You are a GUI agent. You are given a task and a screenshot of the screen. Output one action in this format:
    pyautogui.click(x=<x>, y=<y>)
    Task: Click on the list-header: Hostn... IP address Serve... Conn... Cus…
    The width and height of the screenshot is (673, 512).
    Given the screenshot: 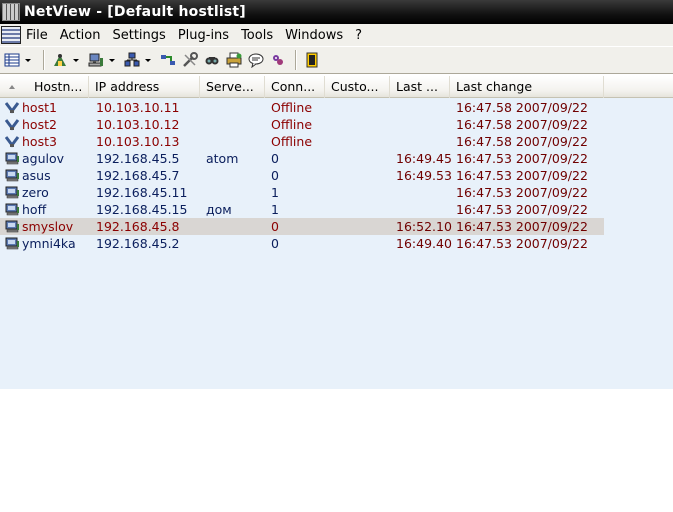 What is the action you would take?
    pyautogui.click(x=336, y=87)
    